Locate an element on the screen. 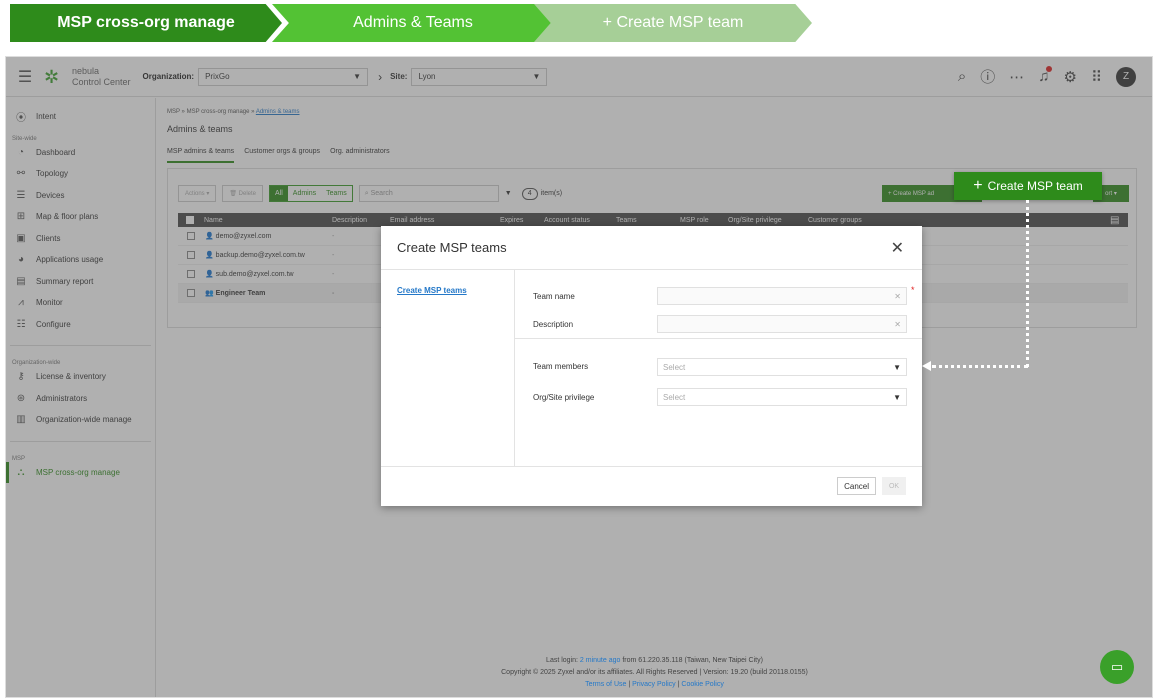 This screenshot has height=698, width=1161. crumb-msp-cross-org: MSP cross-org manage is located at coordinates (146, 23).